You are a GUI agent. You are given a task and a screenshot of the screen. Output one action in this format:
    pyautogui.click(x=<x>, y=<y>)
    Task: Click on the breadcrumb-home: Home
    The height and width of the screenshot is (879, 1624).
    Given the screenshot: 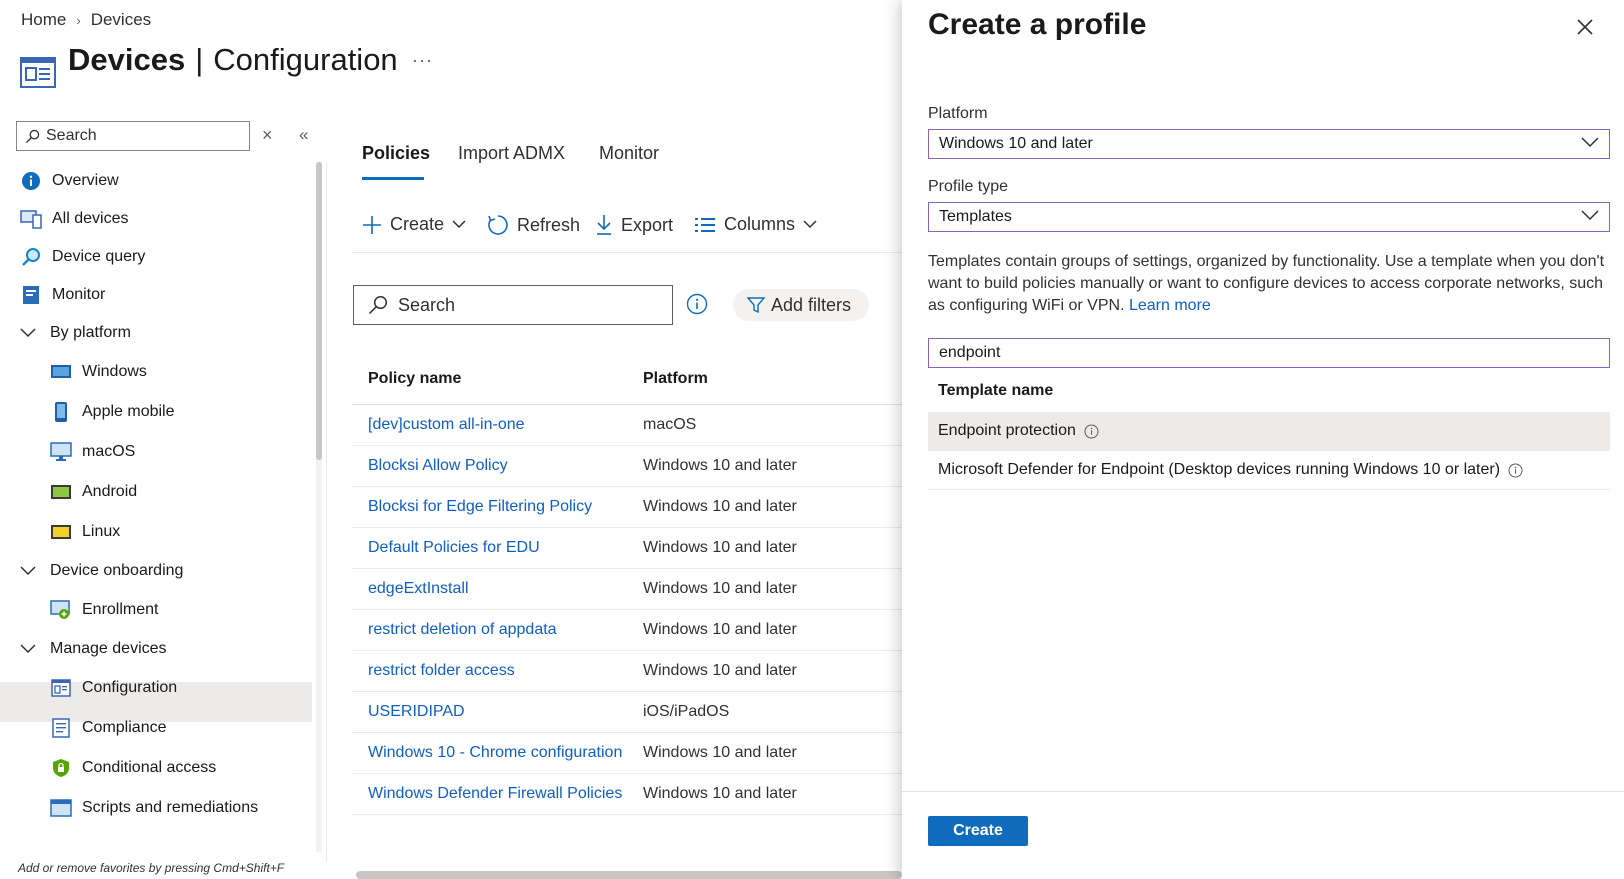 What is the action you would take?
    pyautogui.click(x=43, y=20)
    